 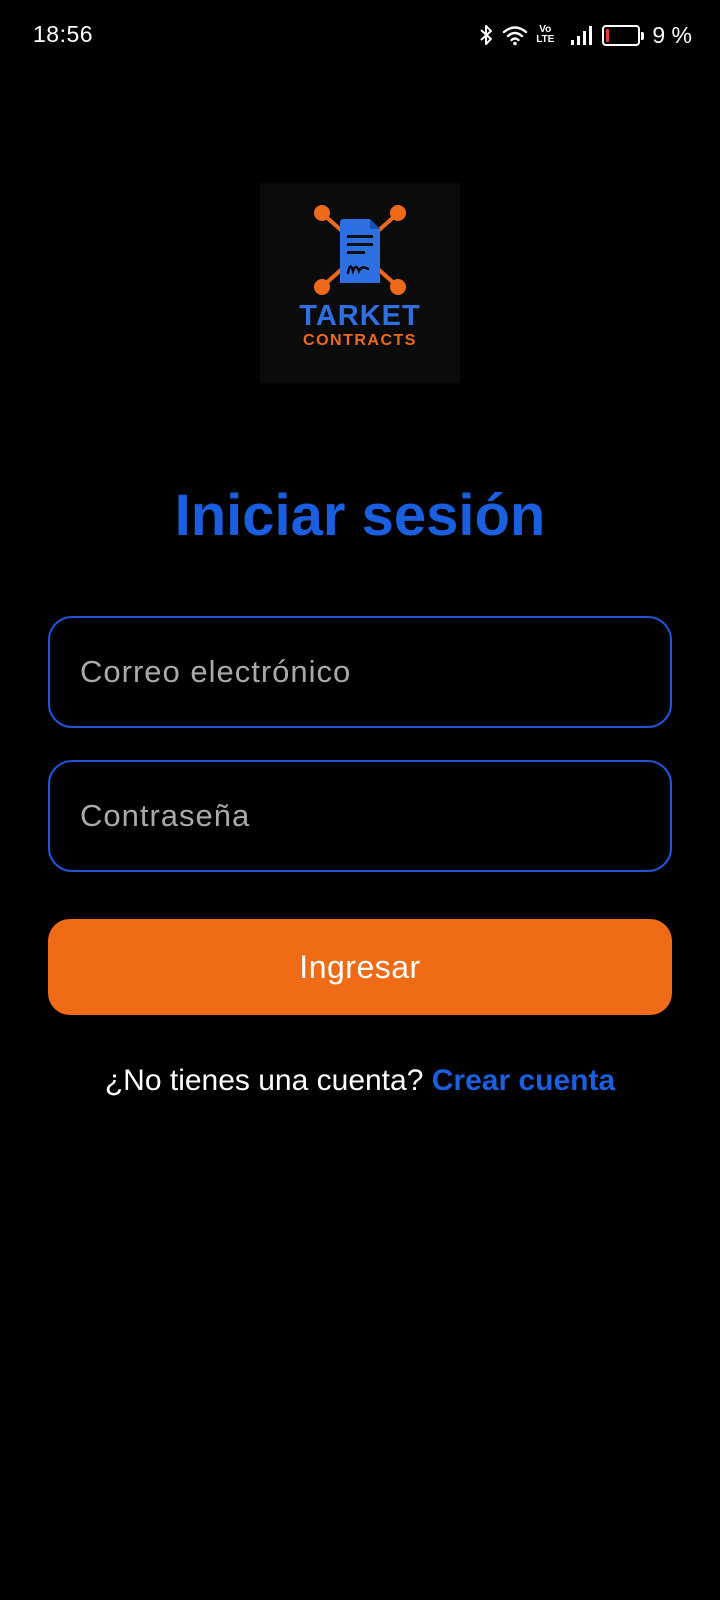 What do you see at coordinates (360, 250) in the screenshot?
I see `contract-document-icon` at bounding box center [360, 250].